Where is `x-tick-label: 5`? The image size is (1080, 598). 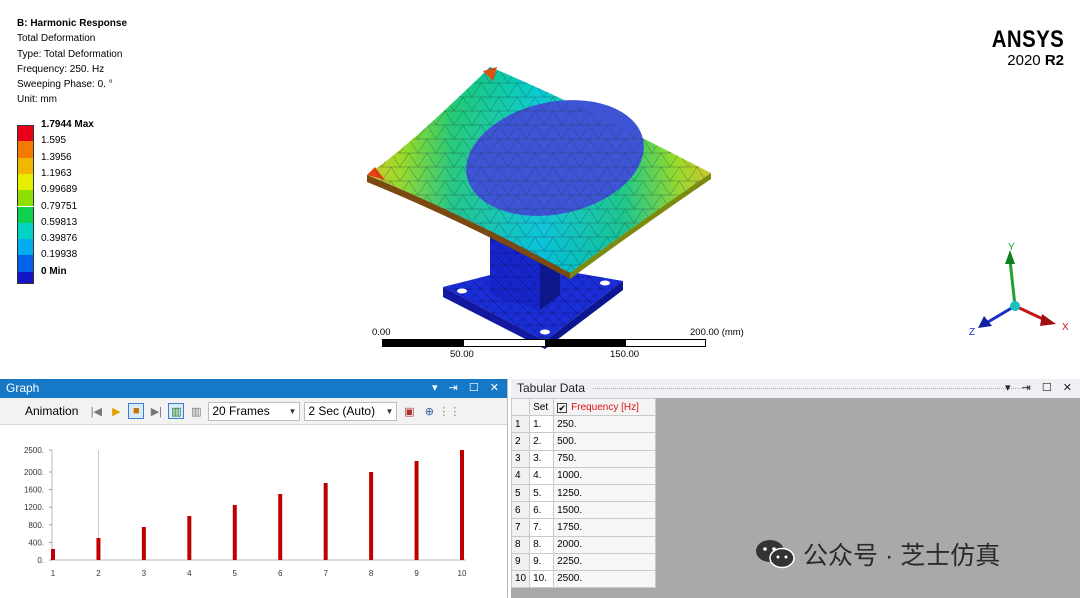 x-tick-label: 5 is located at coordinates (235, 573).